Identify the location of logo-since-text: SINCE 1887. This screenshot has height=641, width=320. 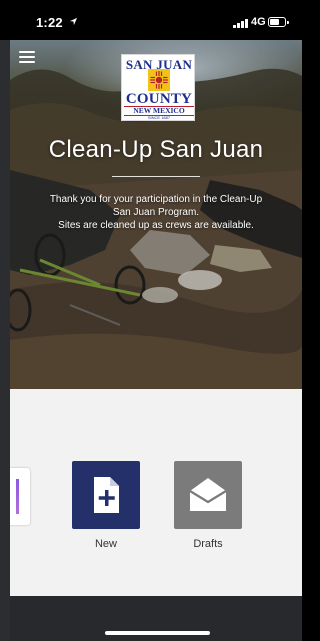
(159, 117).